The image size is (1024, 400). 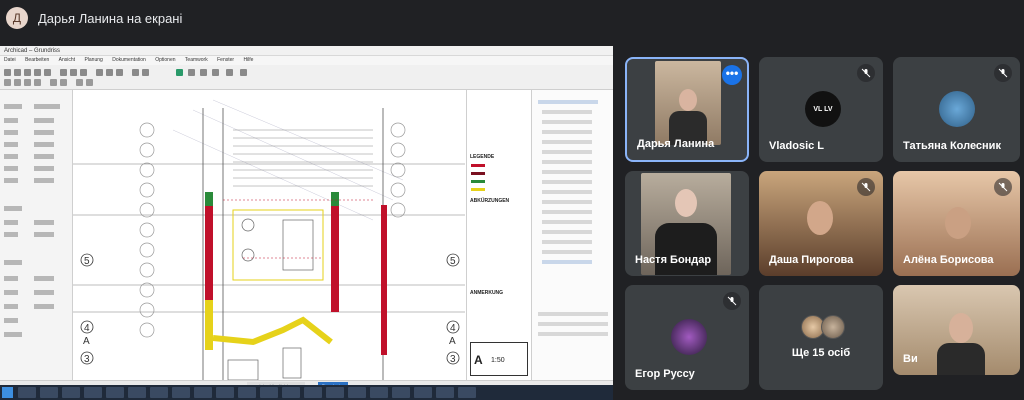 I want to click on participant-tile: Татьяна Колесник, so click(x=956, y=109).